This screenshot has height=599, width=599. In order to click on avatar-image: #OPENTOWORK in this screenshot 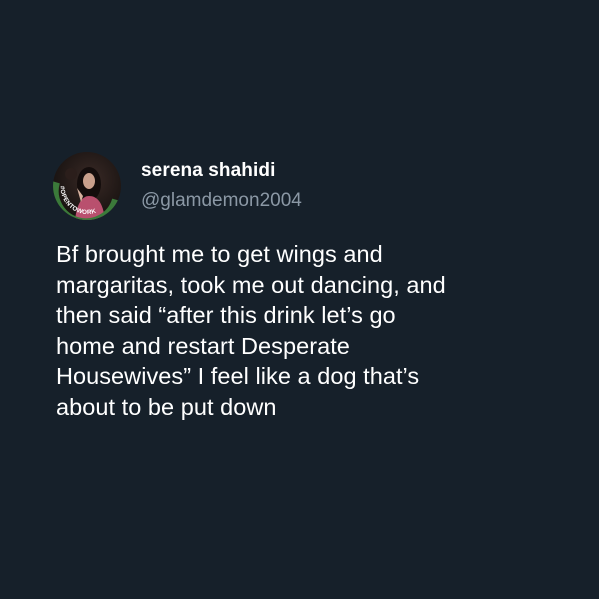, I will do `click(87, 193)`.